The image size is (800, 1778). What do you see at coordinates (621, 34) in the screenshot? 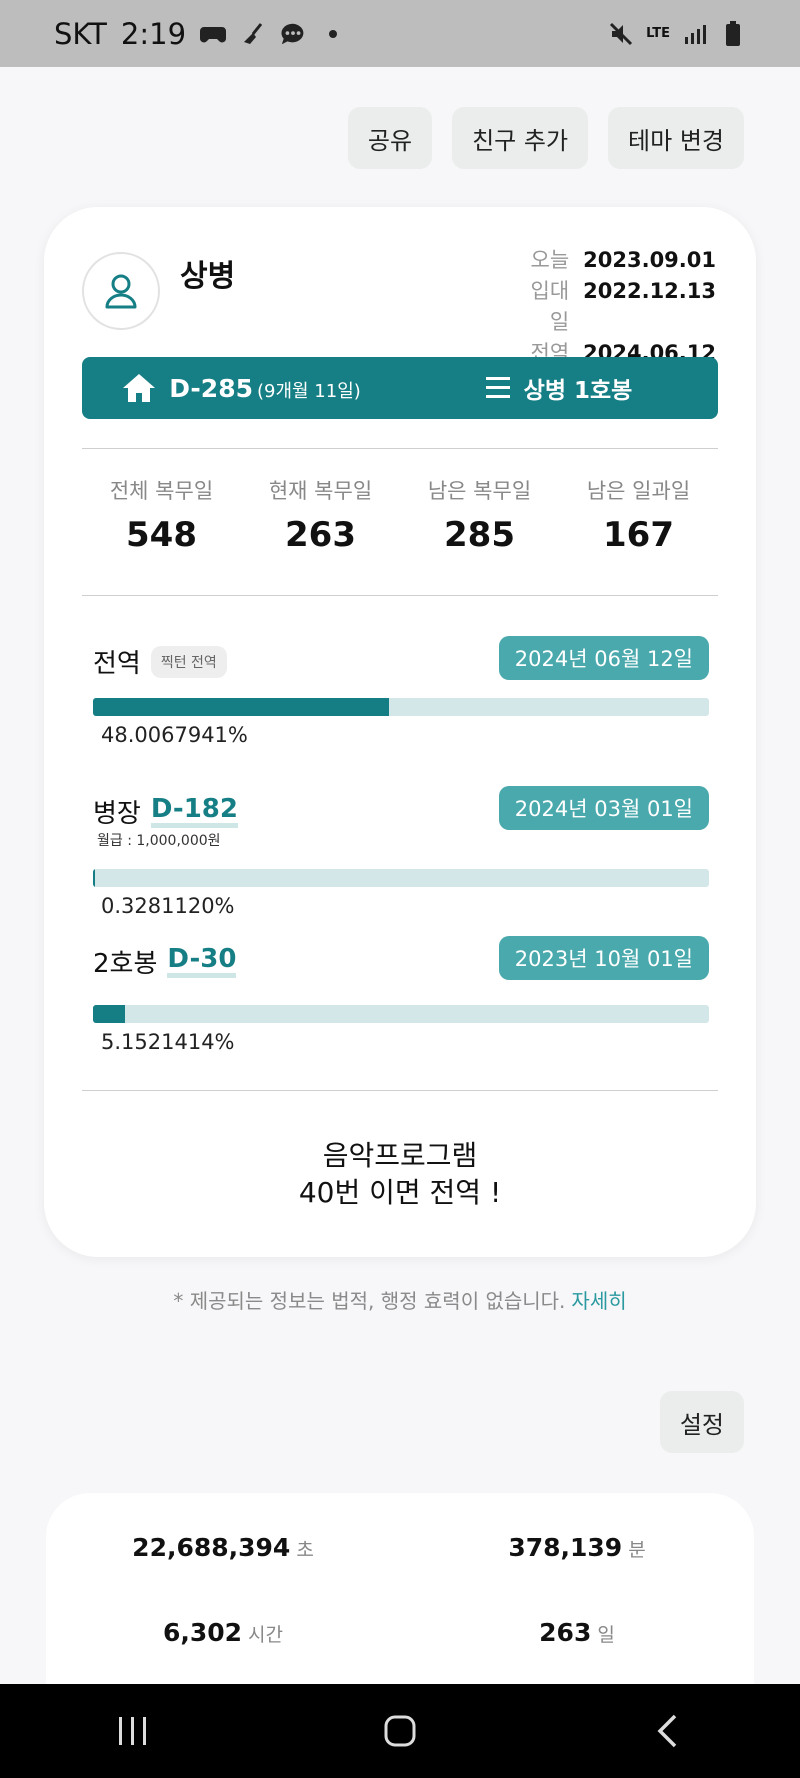
I see `mute-icon` at bounding box center [621, 34].